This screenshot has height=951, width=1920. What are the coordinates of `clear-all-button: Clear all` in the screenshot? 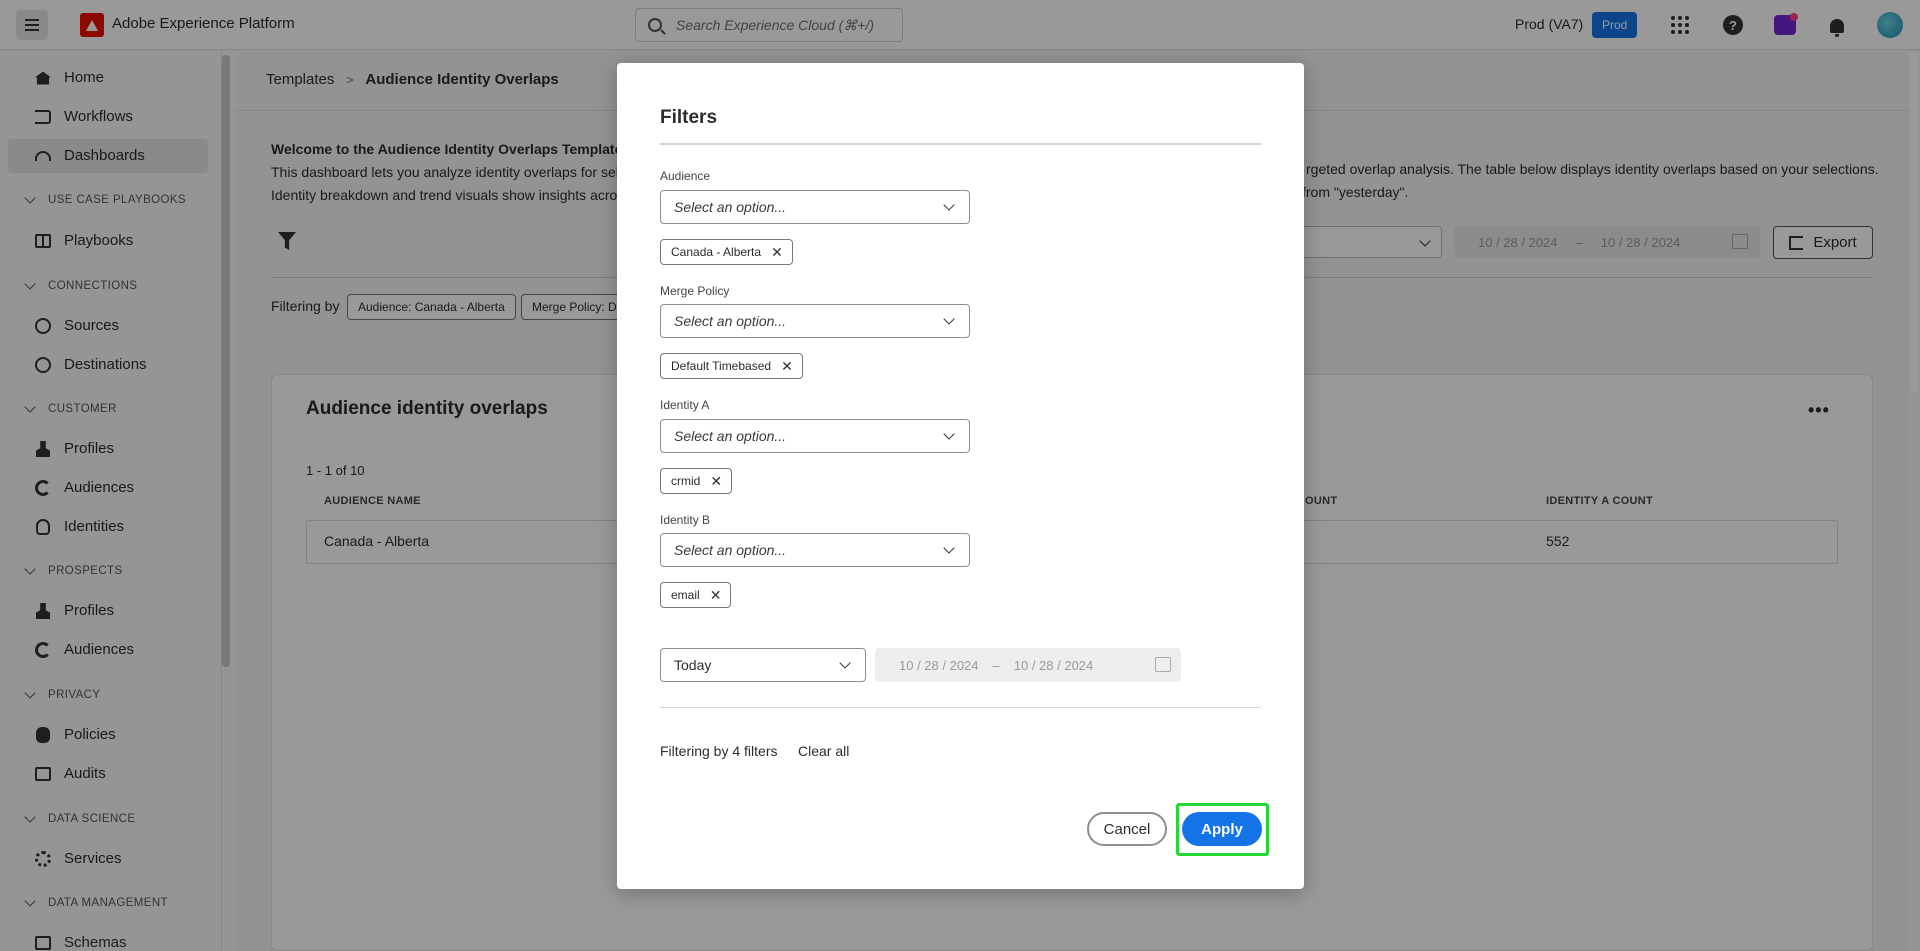 It's located at (823, 751).